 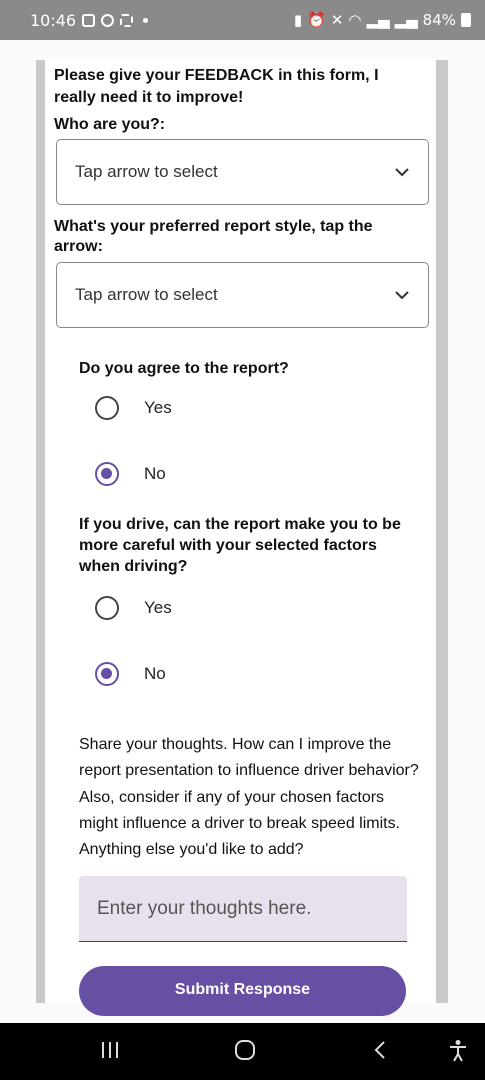 I want to click on submit-button: Submit Response, so click(x=242, y=991).